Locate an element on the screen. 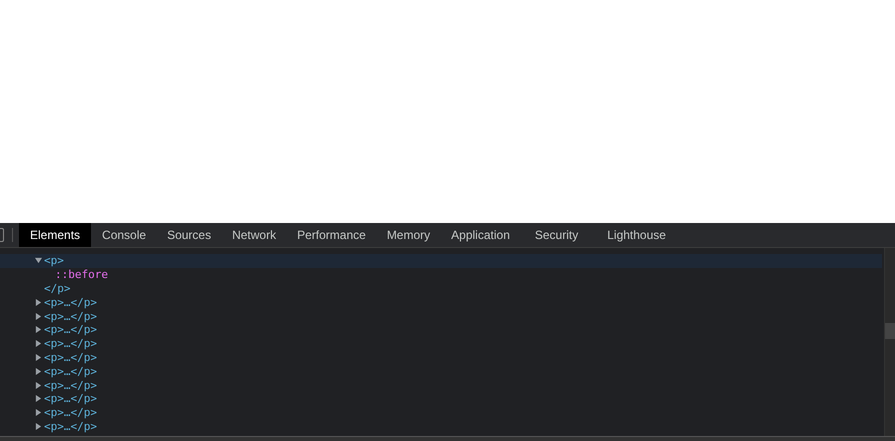 The image size is (895, 441). devtools-tab: Performance is located at coordinates (331, 235).